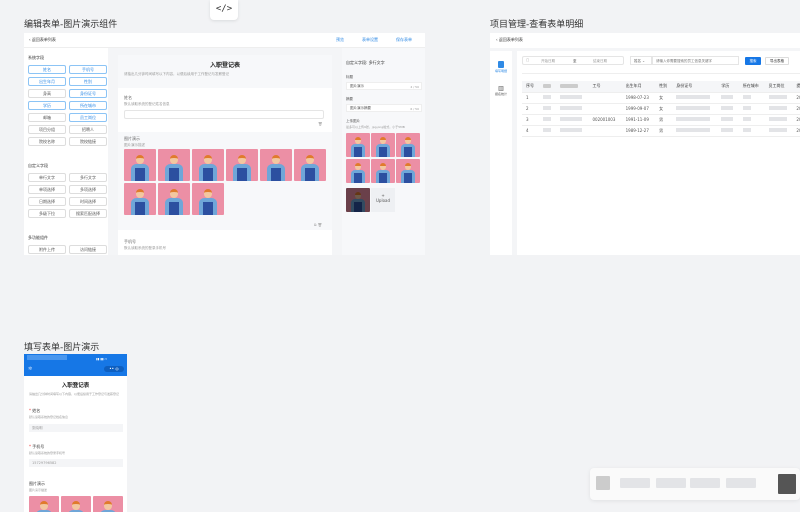  Describe the element at coordinates (47, 213) in the screenshot. I see `palette-field-button: 多级下拉` at that location.